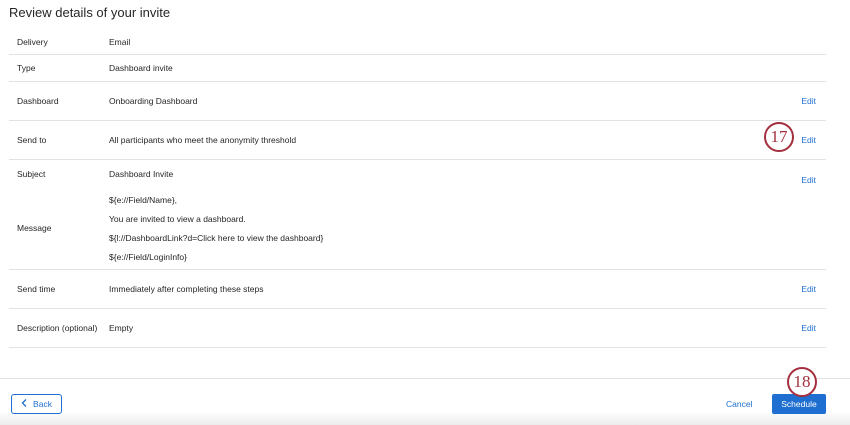 This screenshot has height=425, width=850. Describe the element at coordinates (808, 180) in the screenshot. I see `edit-subject-link: Edit` at that location.